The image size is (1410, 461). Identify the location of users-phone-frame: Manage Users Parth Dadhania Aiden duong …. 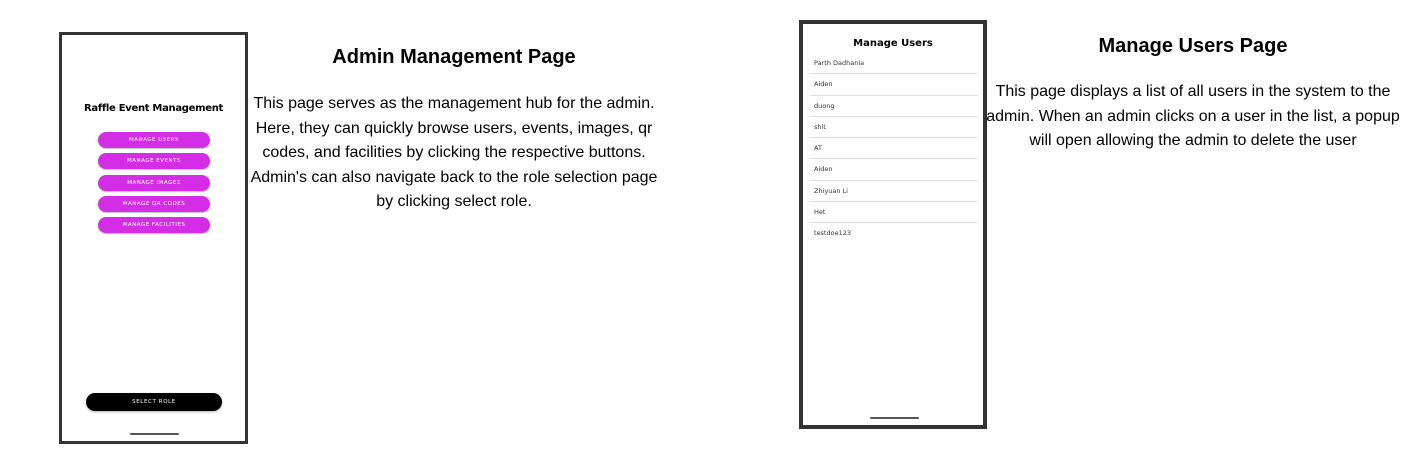
(893, 224).